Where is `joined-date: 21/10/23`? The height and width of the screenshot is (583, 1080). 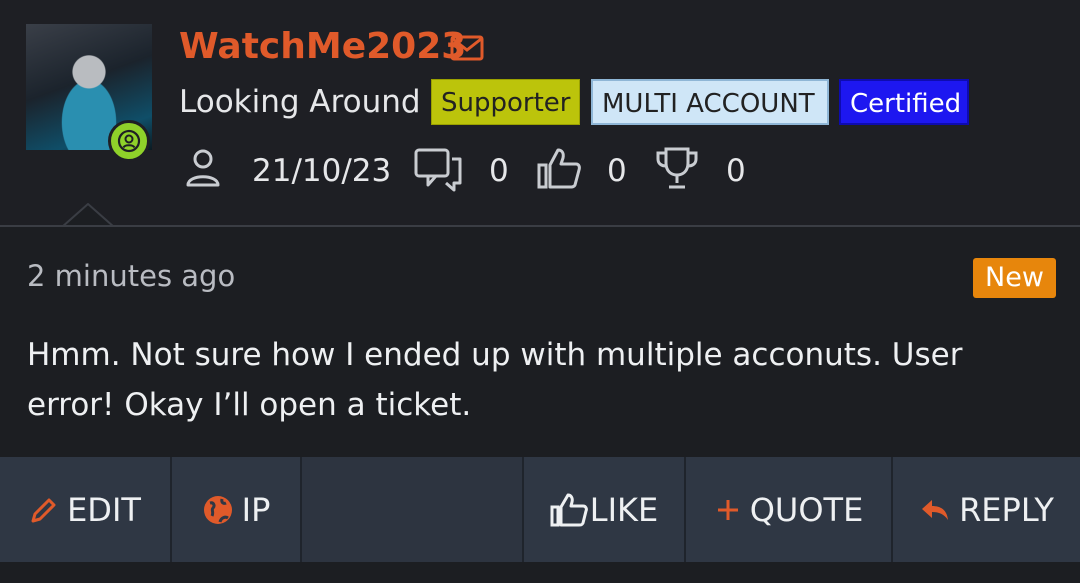 joined-date: 21/10/23 is located at coordinates (322, 171).